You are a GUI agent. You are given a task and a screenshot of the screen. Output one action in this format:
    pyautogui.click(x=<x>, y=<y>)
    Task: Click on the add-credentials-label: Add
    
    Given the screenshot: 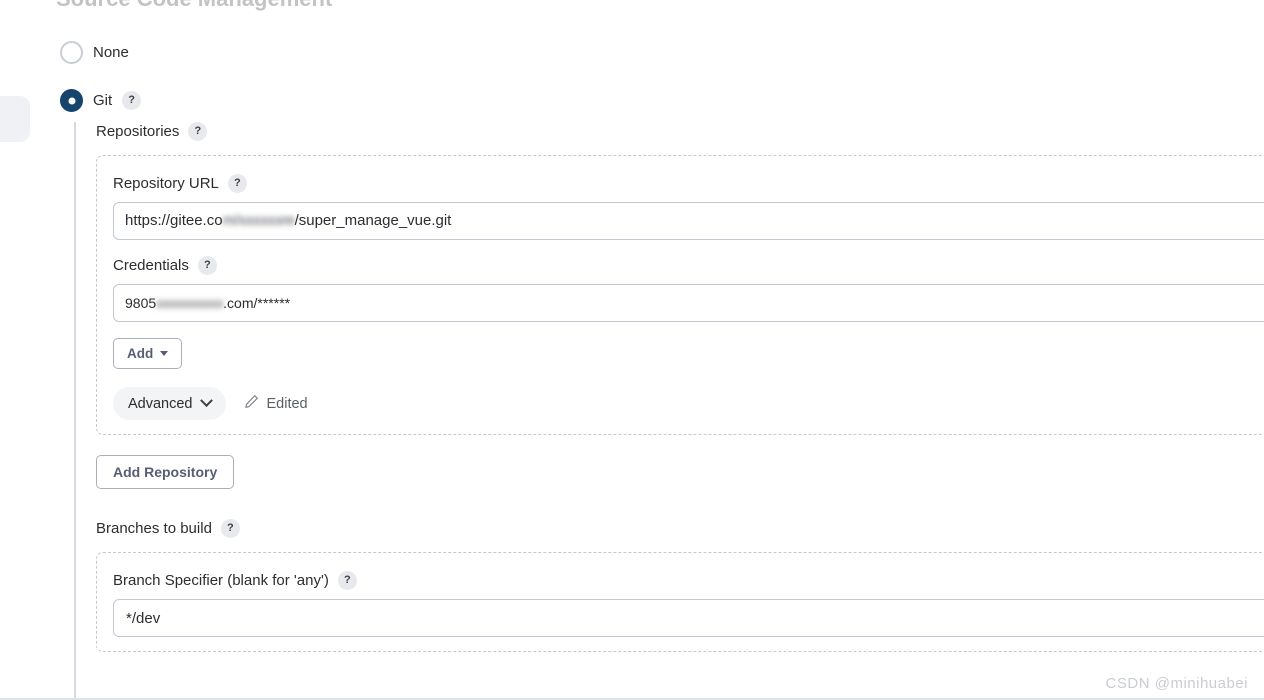 What is the action you would take?
    pyautogui.click(x=140, y=353)
    